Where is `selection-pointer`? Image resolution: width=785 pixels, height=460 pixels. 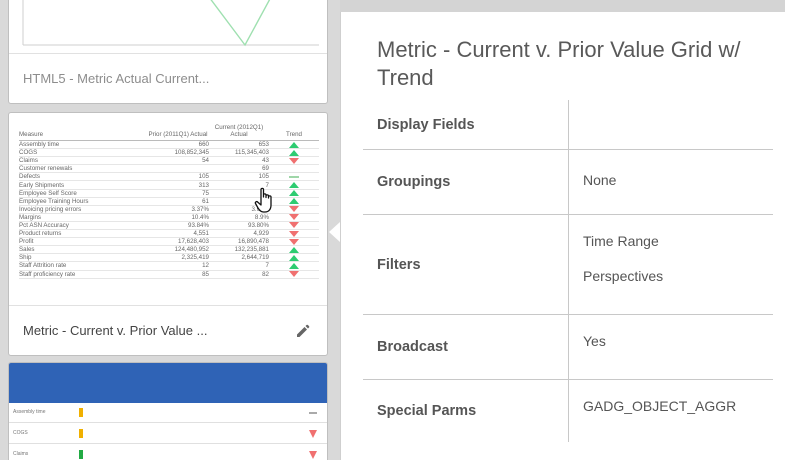
selection-pointer is located at coordinates (334, 232).